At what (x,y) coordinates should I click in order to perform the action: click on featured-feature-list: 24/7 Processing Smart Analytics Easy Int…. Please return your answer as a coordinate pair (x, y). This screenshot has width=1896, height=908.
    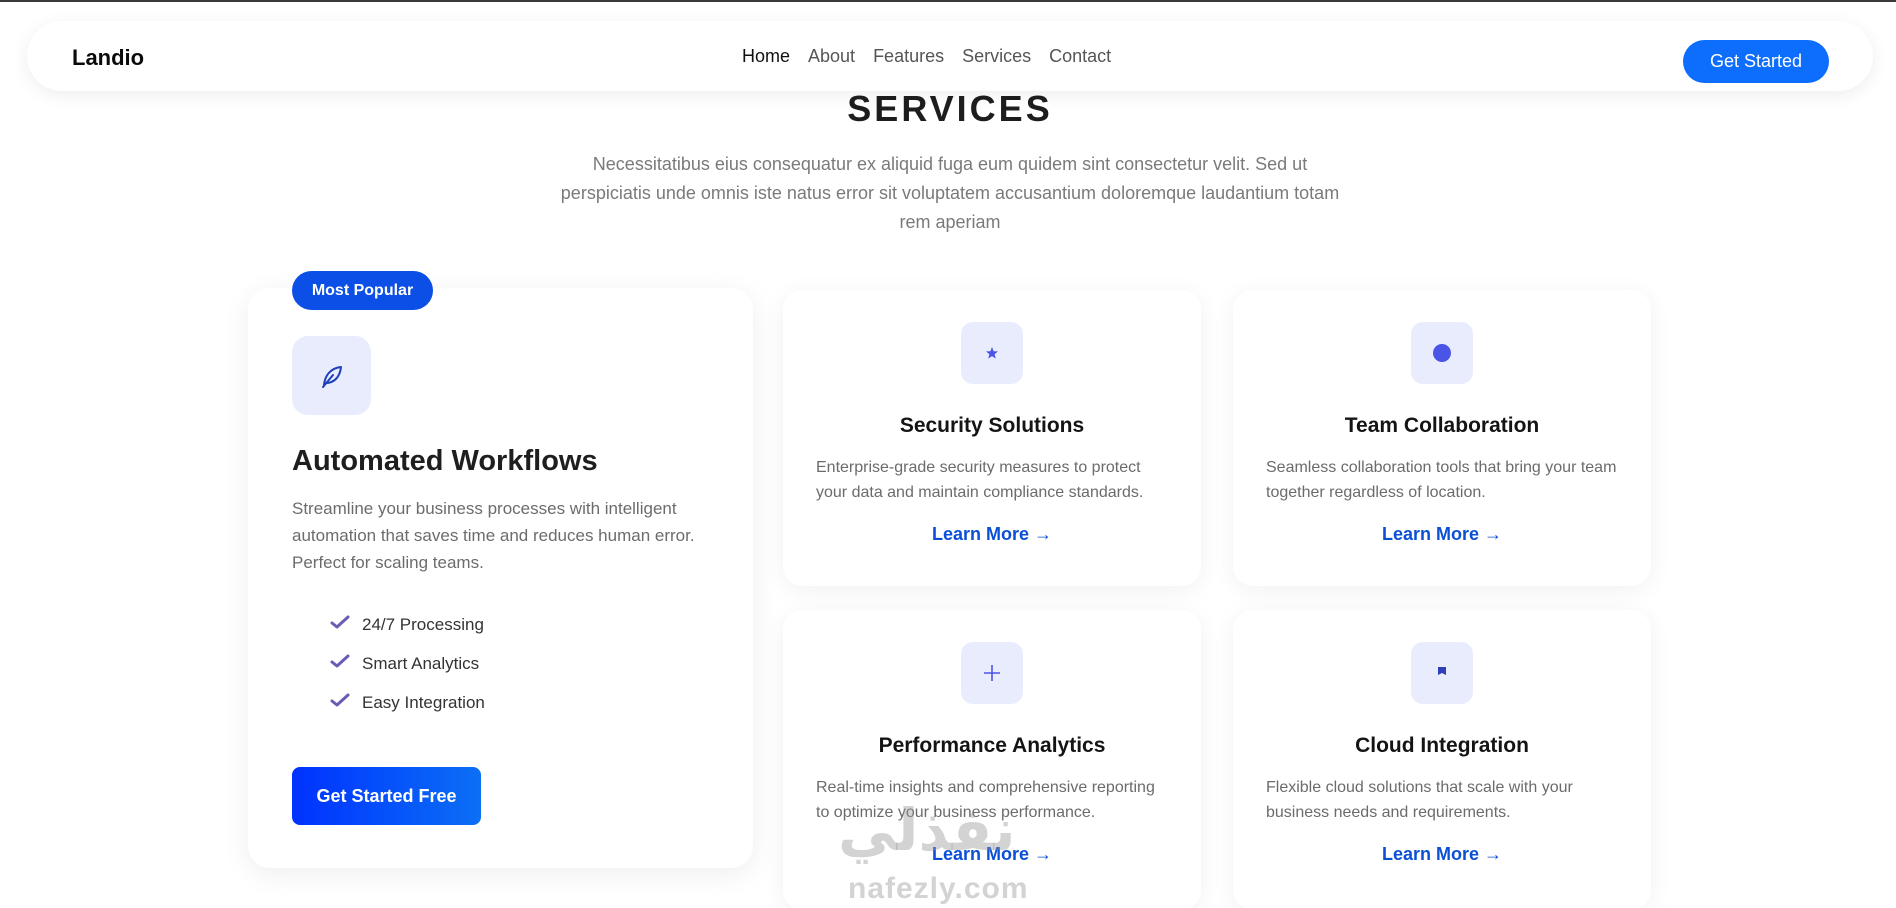
    Looking at the image, I should click on (407, 663).